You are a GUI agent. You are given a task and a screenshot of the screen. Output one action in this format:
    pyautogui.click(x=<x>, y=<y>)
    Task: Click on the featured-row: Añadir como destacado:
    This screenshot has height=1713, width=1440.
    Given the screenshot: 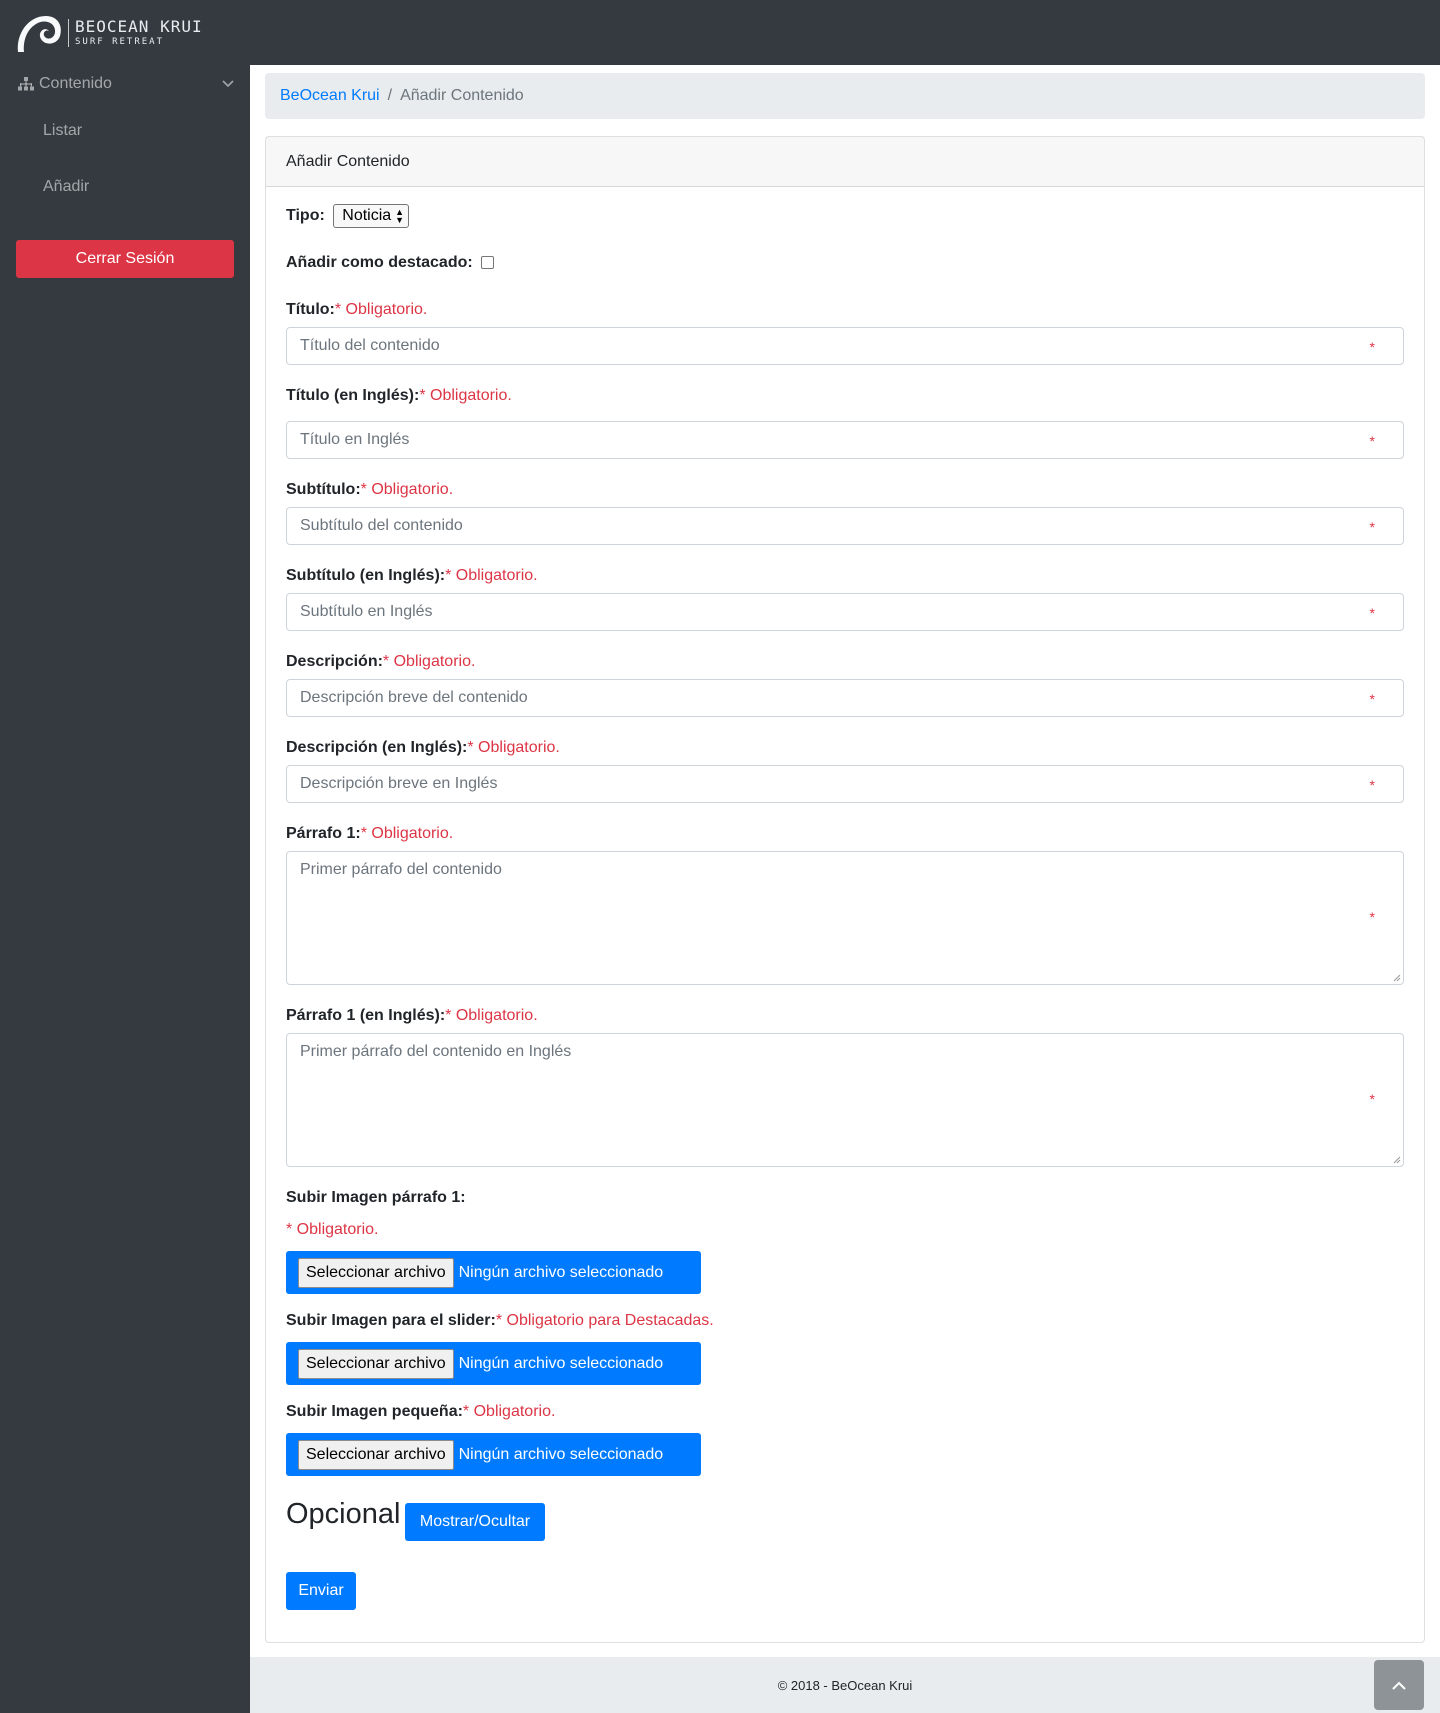 What is the action you would take?
    pyautogui.click(x=390, y=263)
    